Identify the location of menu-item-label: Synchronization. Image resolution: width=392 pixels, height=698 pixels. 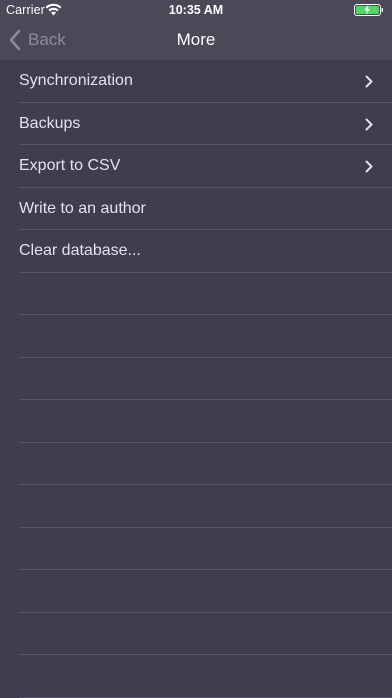
(76, 80).